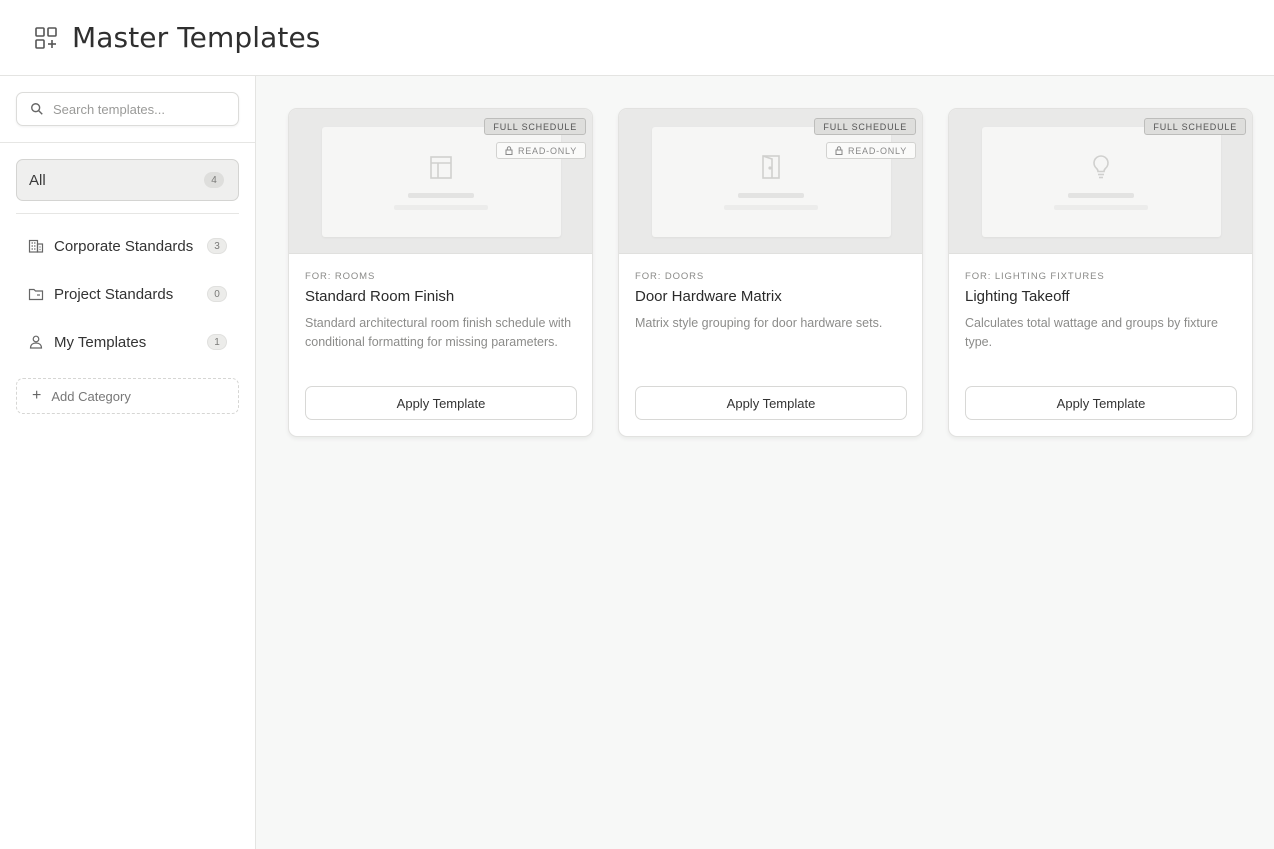 The height and width of the screenshot is (849, 1274). Describe the element at coordinates (127, 180) in the screenshot. I see `sidebar-item-all: All 4` at that location.